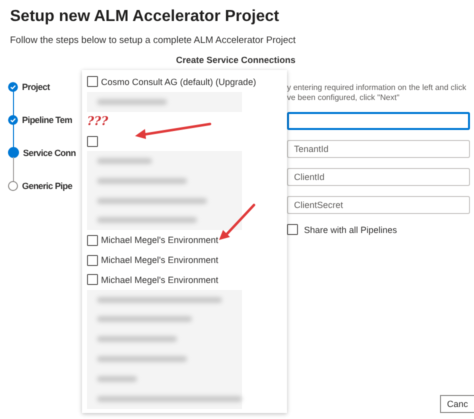 Image resolution: width=474 pixels, height=419 pixels. Describe the element at coordinates (377, 93) in the screenshot. I see `description-text: y entering required information on the left and click ve been configured, click "Next"` at that location.